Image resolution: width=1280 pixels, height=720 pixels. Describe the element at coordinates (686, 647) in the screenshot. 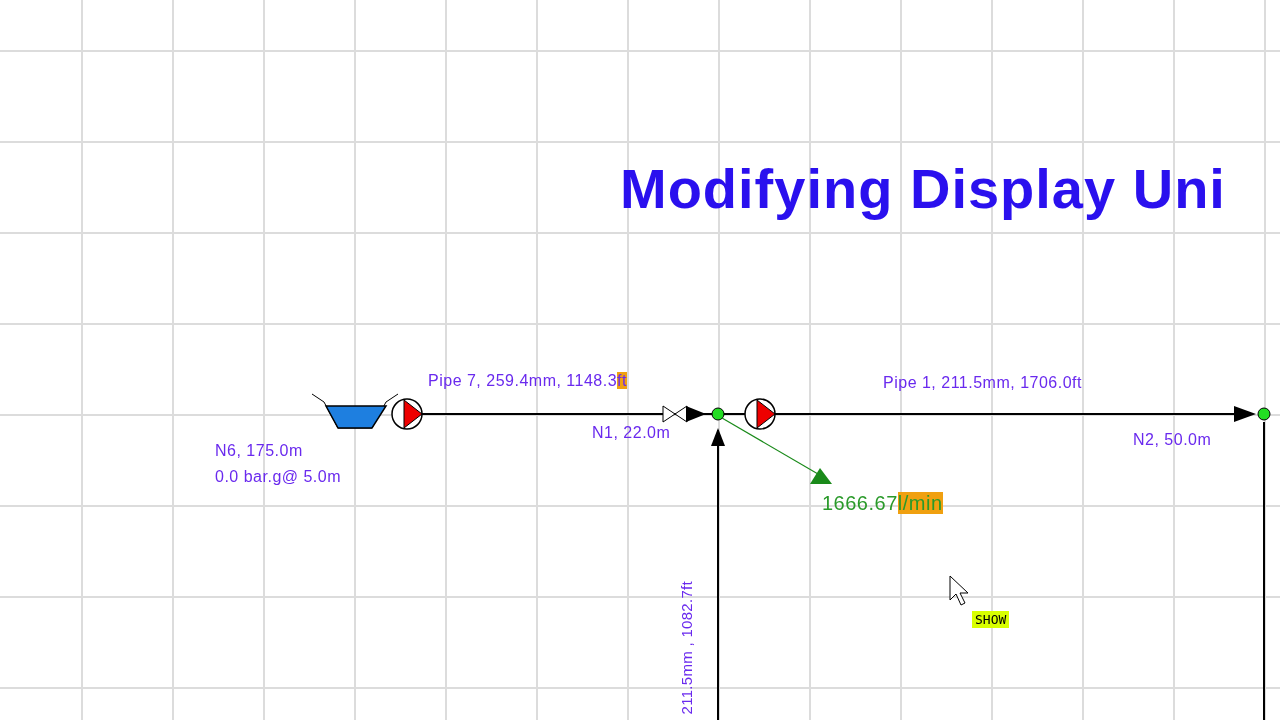

I see `pipe-label: 211.5mm , 1082.7ft` at that location.